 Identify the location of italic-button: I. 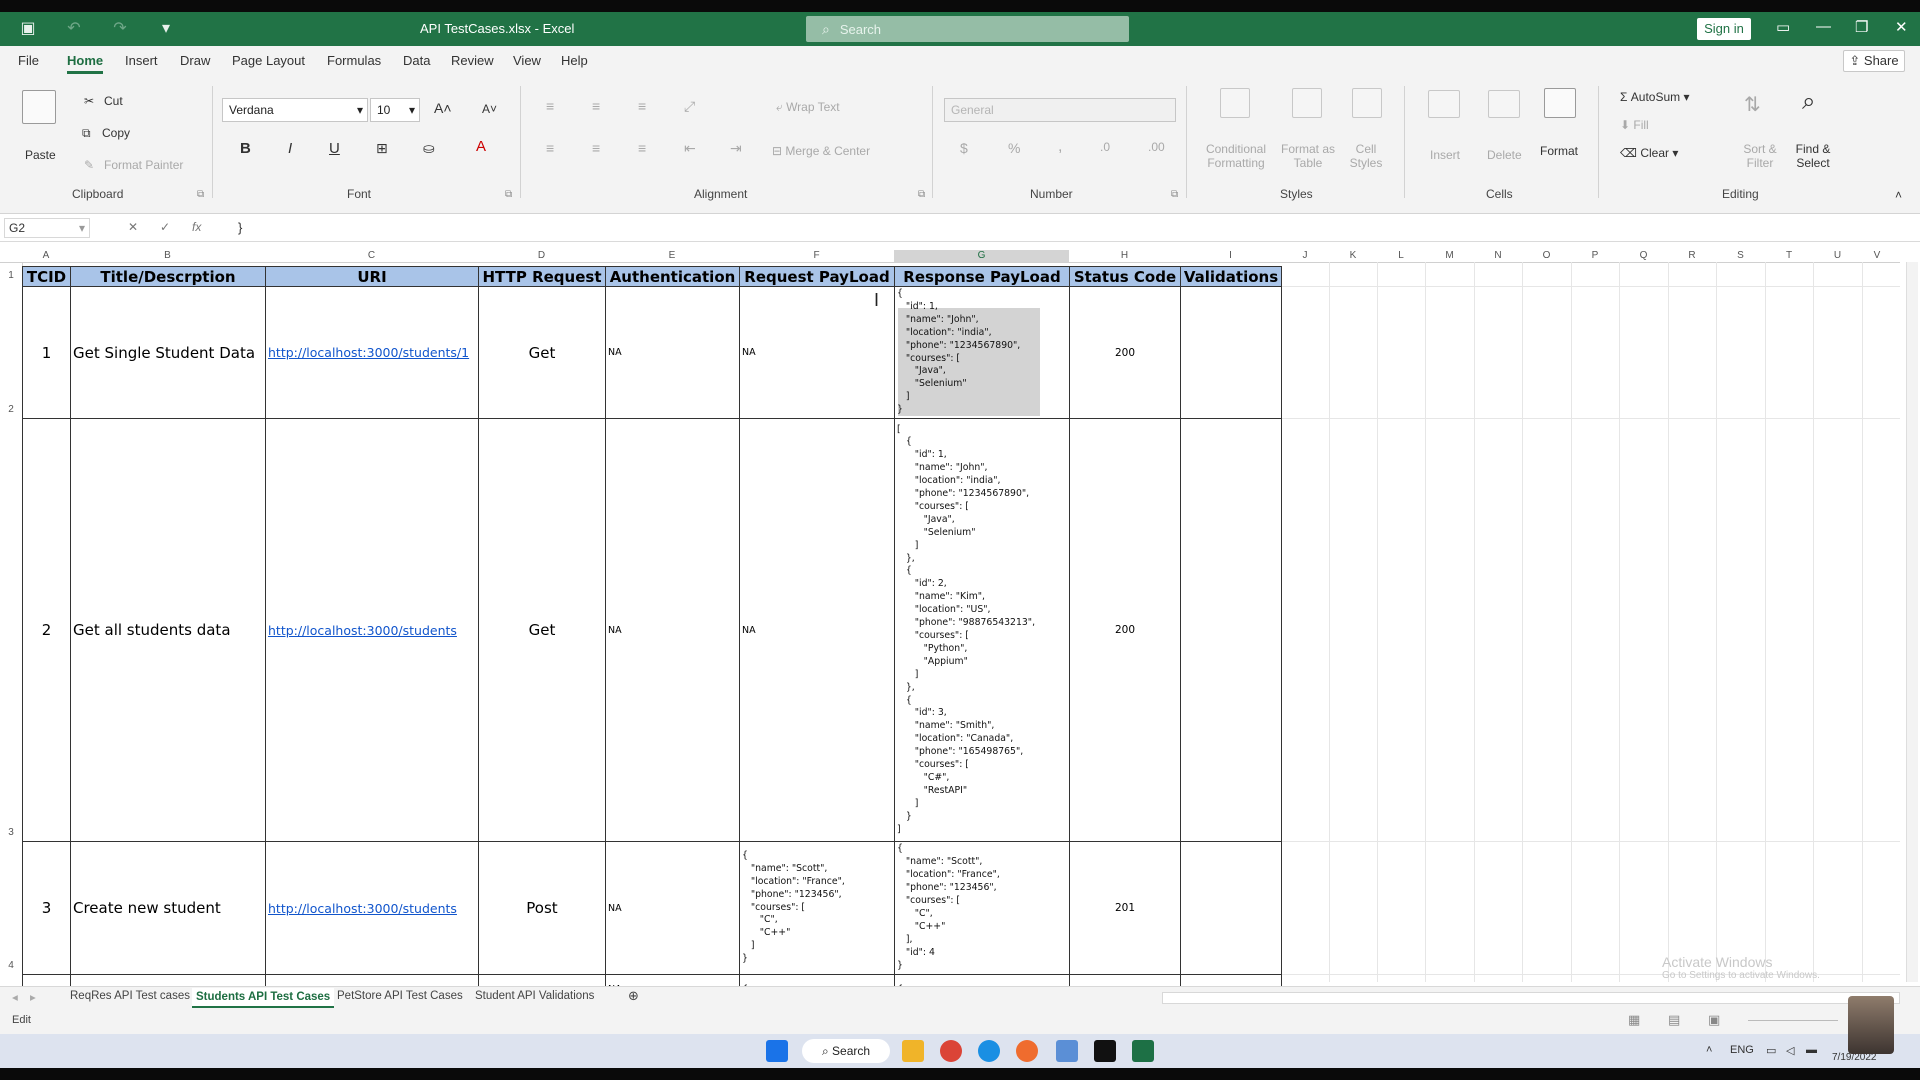
(290, 148).